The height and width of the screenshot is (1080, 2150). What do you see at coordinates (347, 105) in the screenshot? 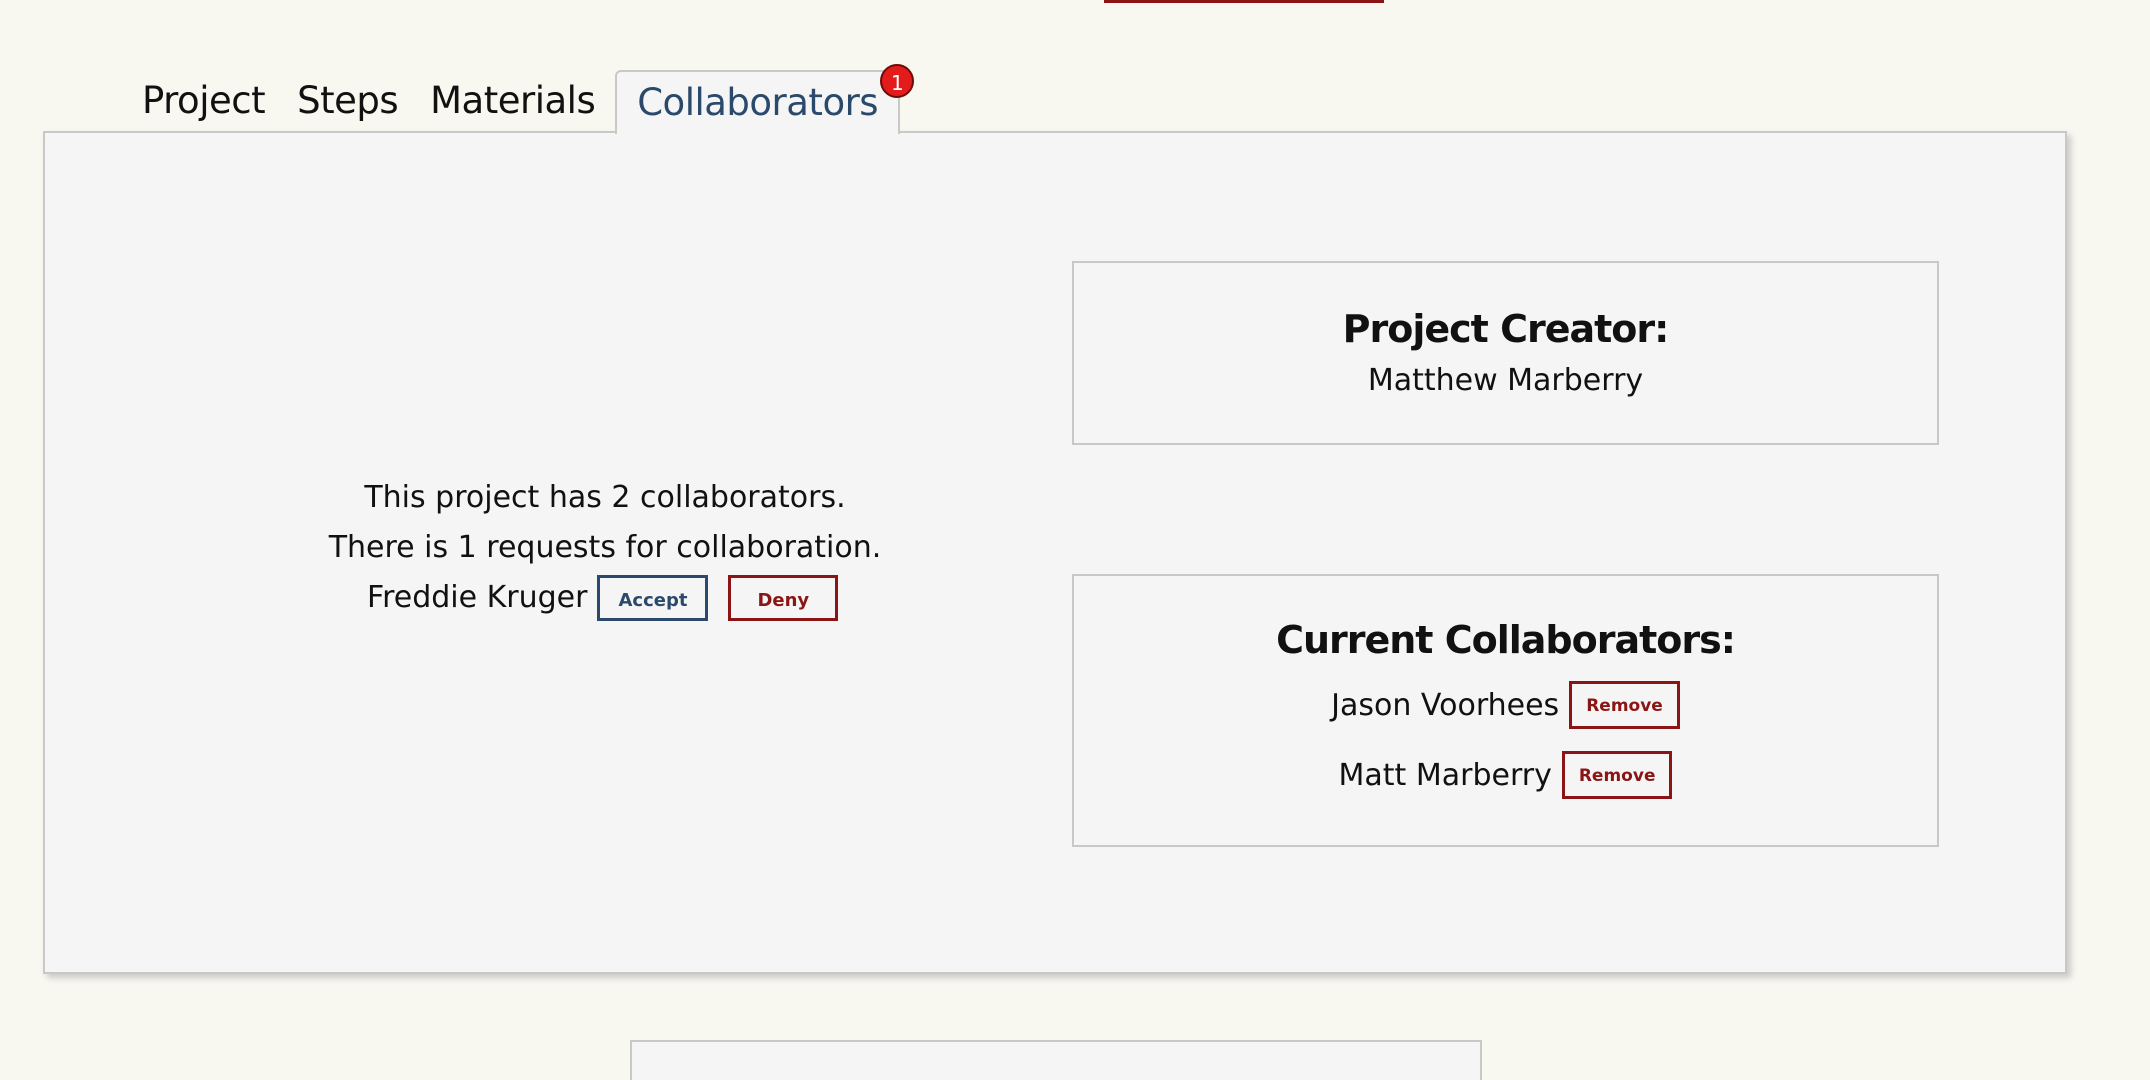
I see `tab-steps: Steps` at bounding box center [347, 105].